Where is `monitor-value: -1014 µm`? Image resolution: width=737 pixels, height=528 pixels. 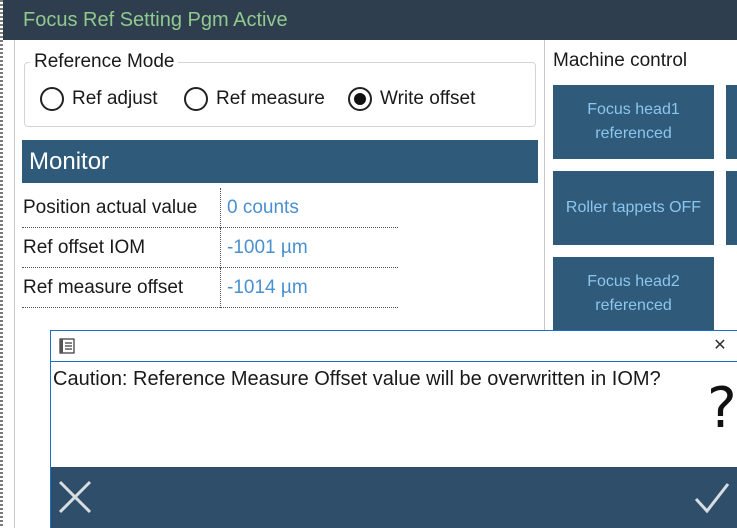
monitor-value: -1014 µm is located at coordinates (267, 287).